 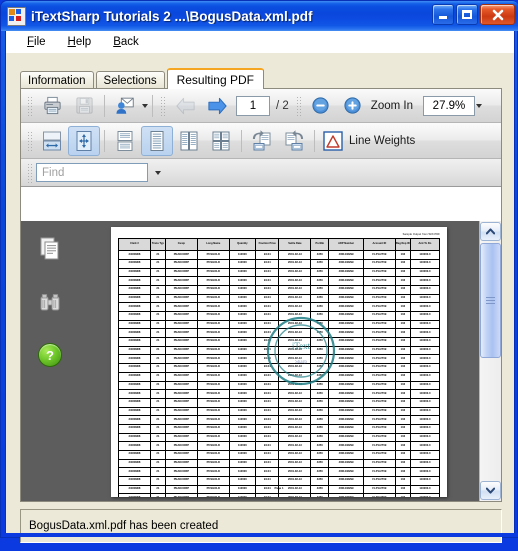 What do you see at coordinates (215, 78) in the screenshot?
I see `tab-resulting-pdf: Resulting PDF` at bounding box center [215, 78].